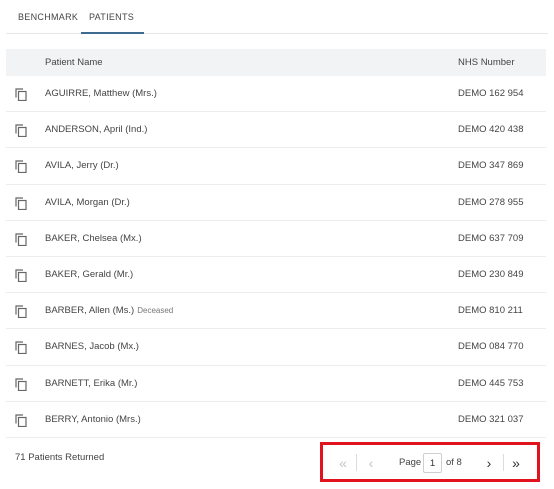 This screenshot has height=489, width=554. Describe the element at coordinates (276, 275) in the screenshot. I see `table-row: BAKER, Gerald (Mr.) DEMO 230 849` at that location.